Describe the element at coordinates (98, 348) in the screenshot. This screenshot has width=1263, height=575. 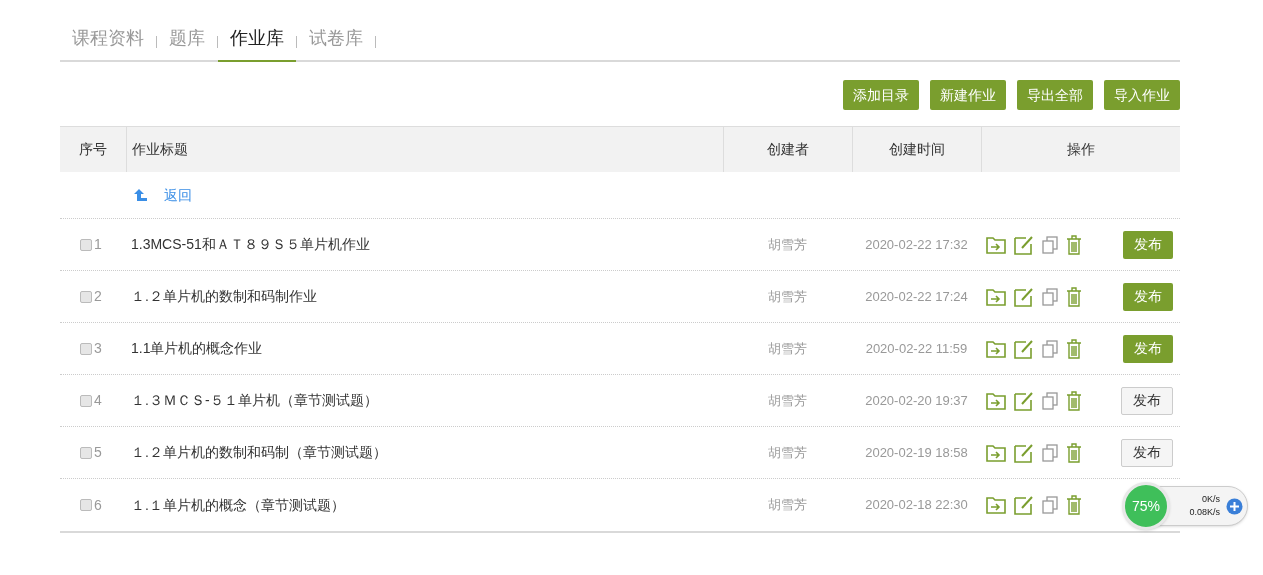
I see `row-number: 3` at that location.